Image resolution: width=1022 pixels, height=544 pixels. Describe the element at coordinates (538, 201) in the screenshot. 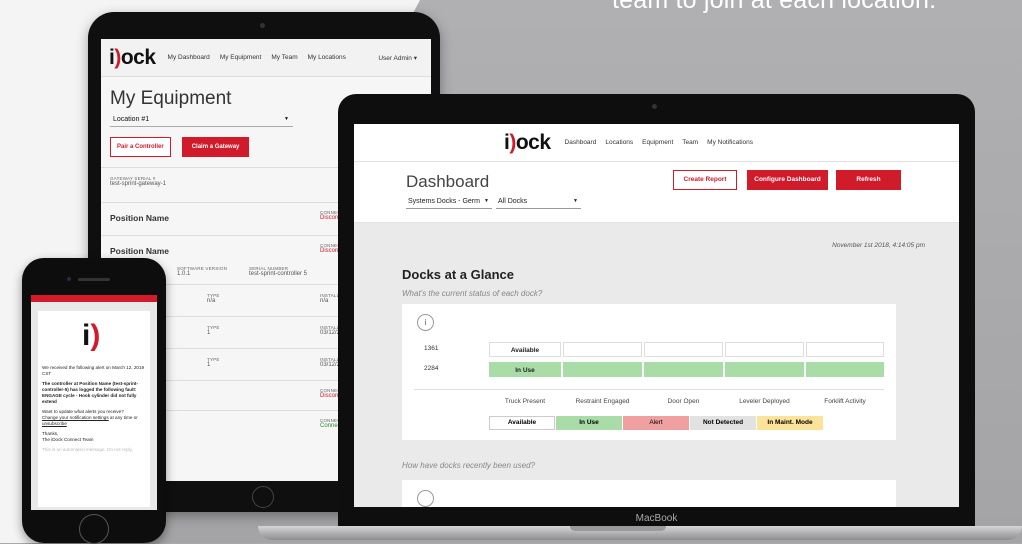

I see `docks-select: All Docks ▼` at that location.